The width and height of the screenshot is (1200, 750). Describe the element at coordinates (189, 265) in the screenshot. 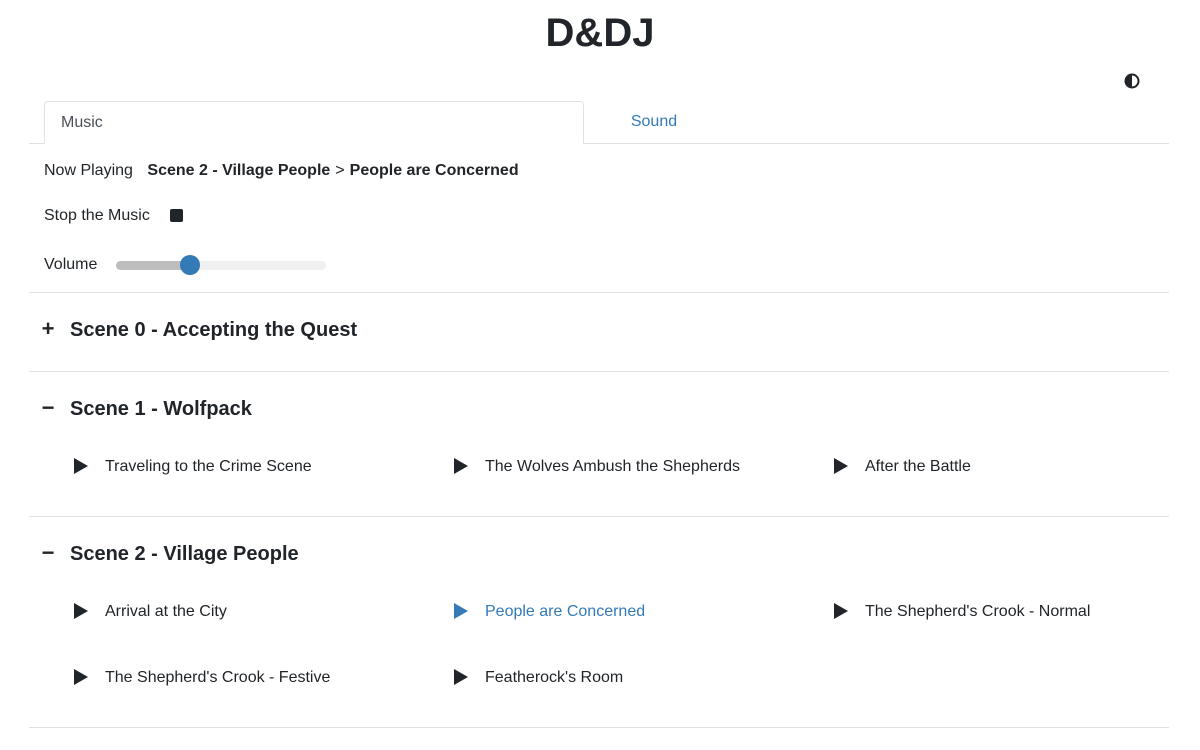

I see `volume-slider-thumb` at that location.